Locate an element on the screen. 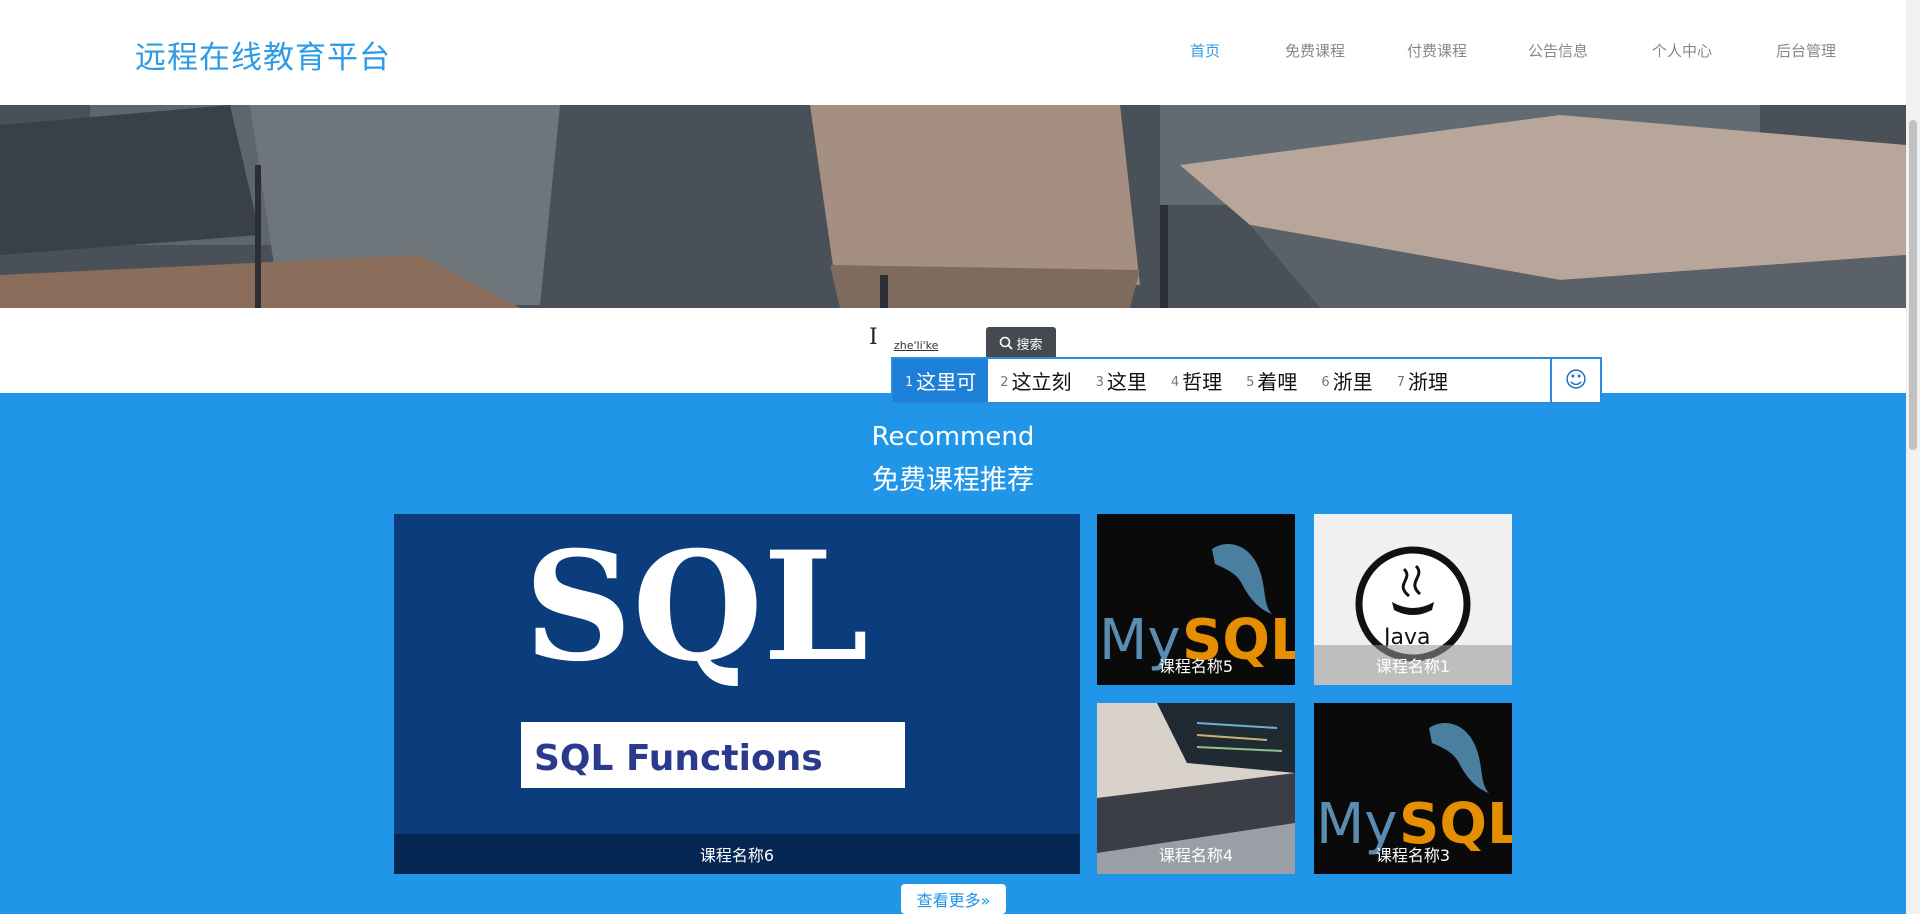 This screenshot has width=1920, height=914. ime-candidate-number: 6 is located at coordinates (1325, 382).